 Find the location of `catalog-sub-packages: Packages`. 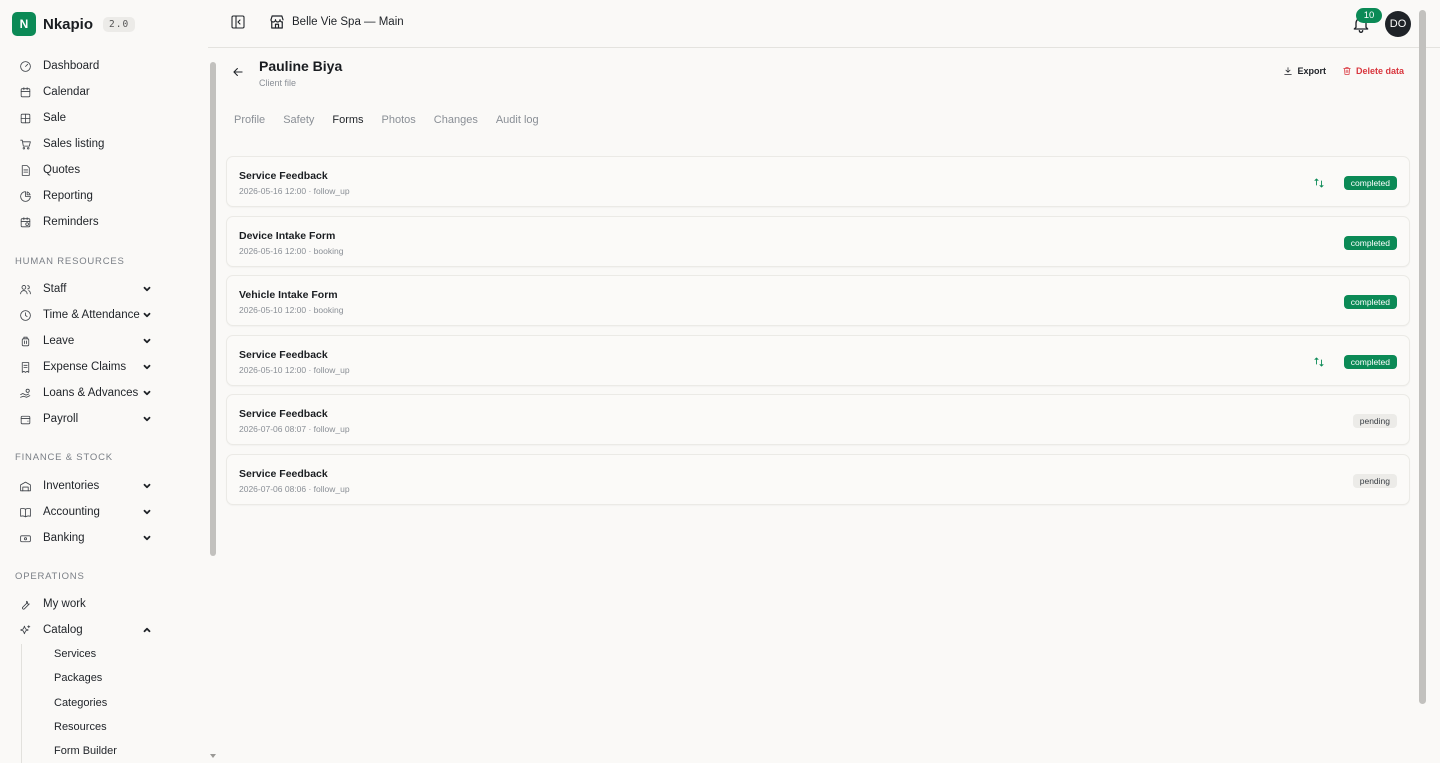

catalog-sub-packages: Packages is located at coordinates (78, 678).